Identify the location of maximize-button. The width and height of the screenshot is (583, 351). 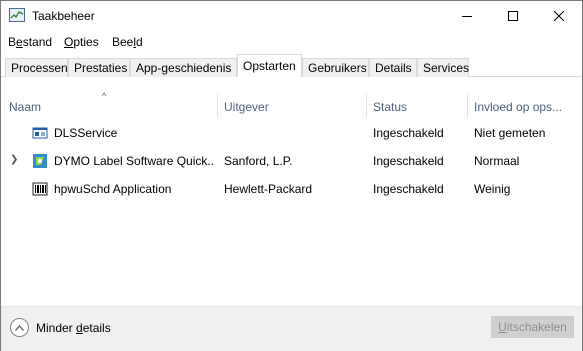
(513, 16).